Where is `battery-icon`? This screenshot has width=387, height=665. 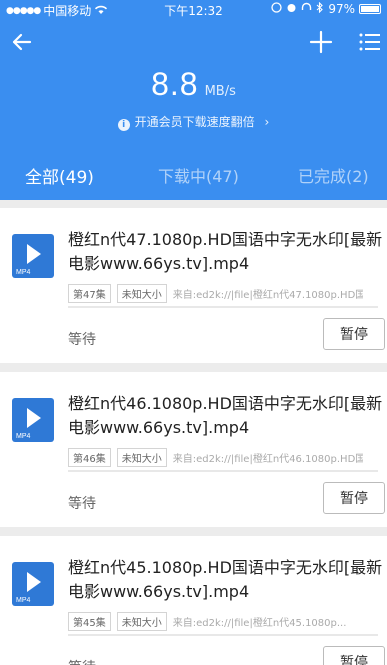 battery-icon is located at coordinates (370, 9).